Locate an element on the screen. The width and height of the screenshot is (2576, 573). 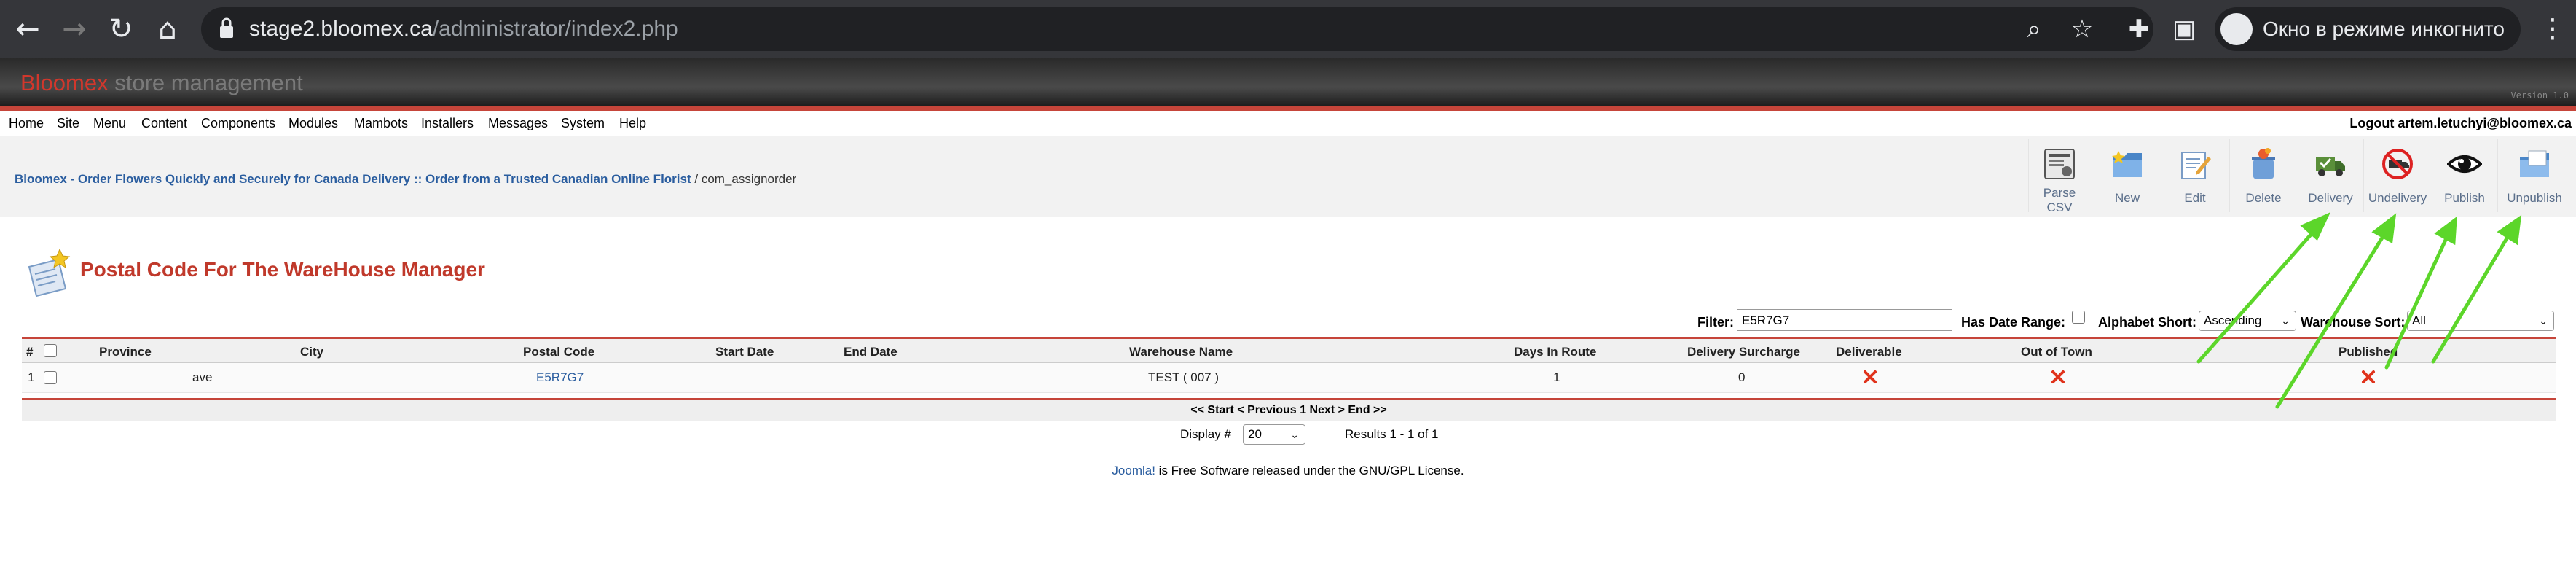
breadcrumb-current: com_assignorder is located at coordinates (749, 179).